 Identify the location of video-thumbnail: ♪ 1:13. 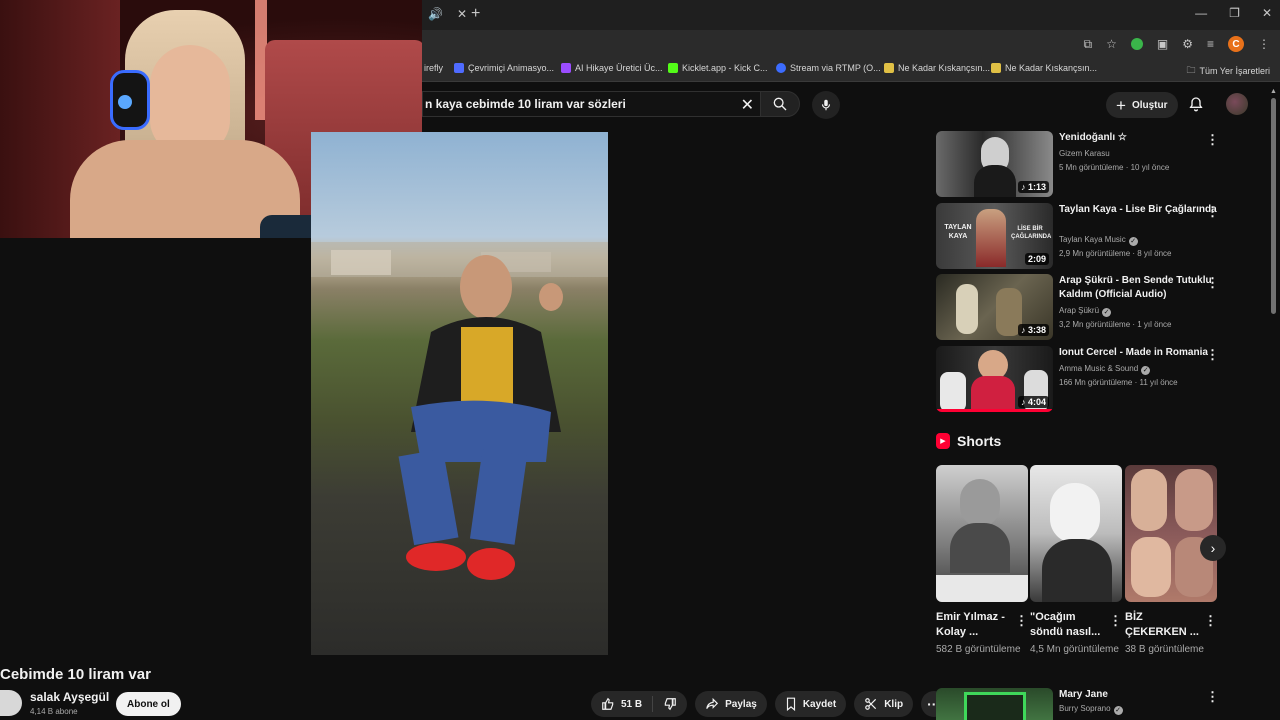
(994, 164).